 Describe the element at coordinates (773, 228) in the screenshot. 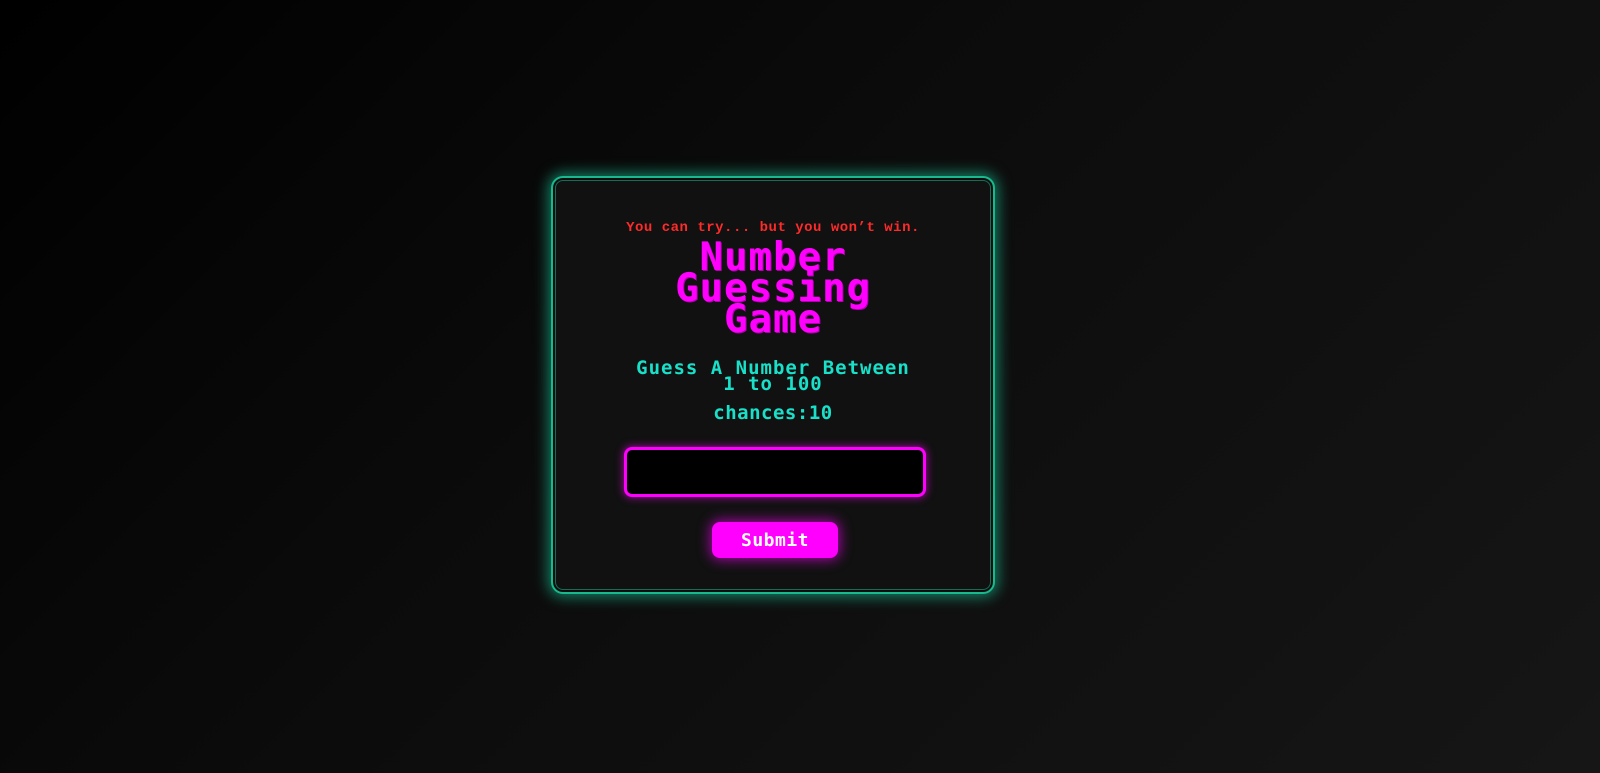

I see `taunt-text: You can try... but you won’t win.` at that location.